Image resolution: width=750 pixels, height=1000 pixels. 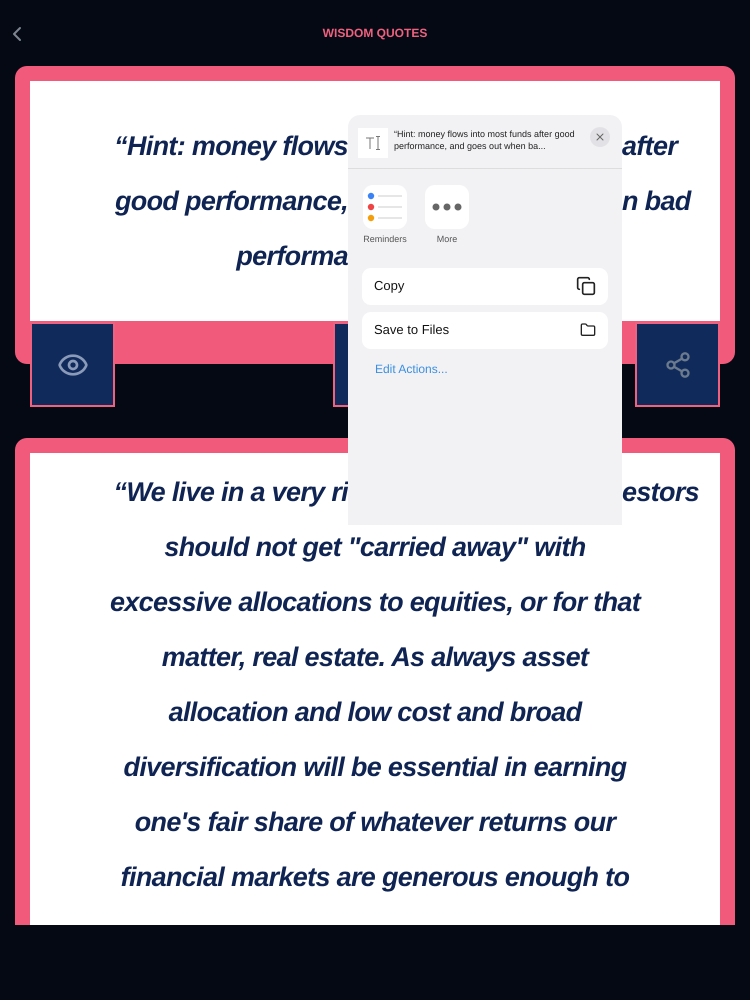 What do you see at coordinates (292, 256) in the screenshot?
I see `quote-text: performa` at bounding box center [292, 256].